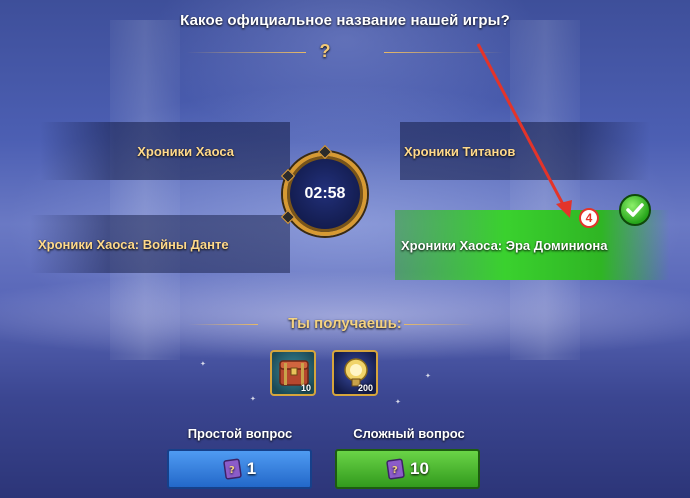 The height and width of the screenshot is (498, 690). I want to click on countdown-timer: 02:58, so click(325, 194).